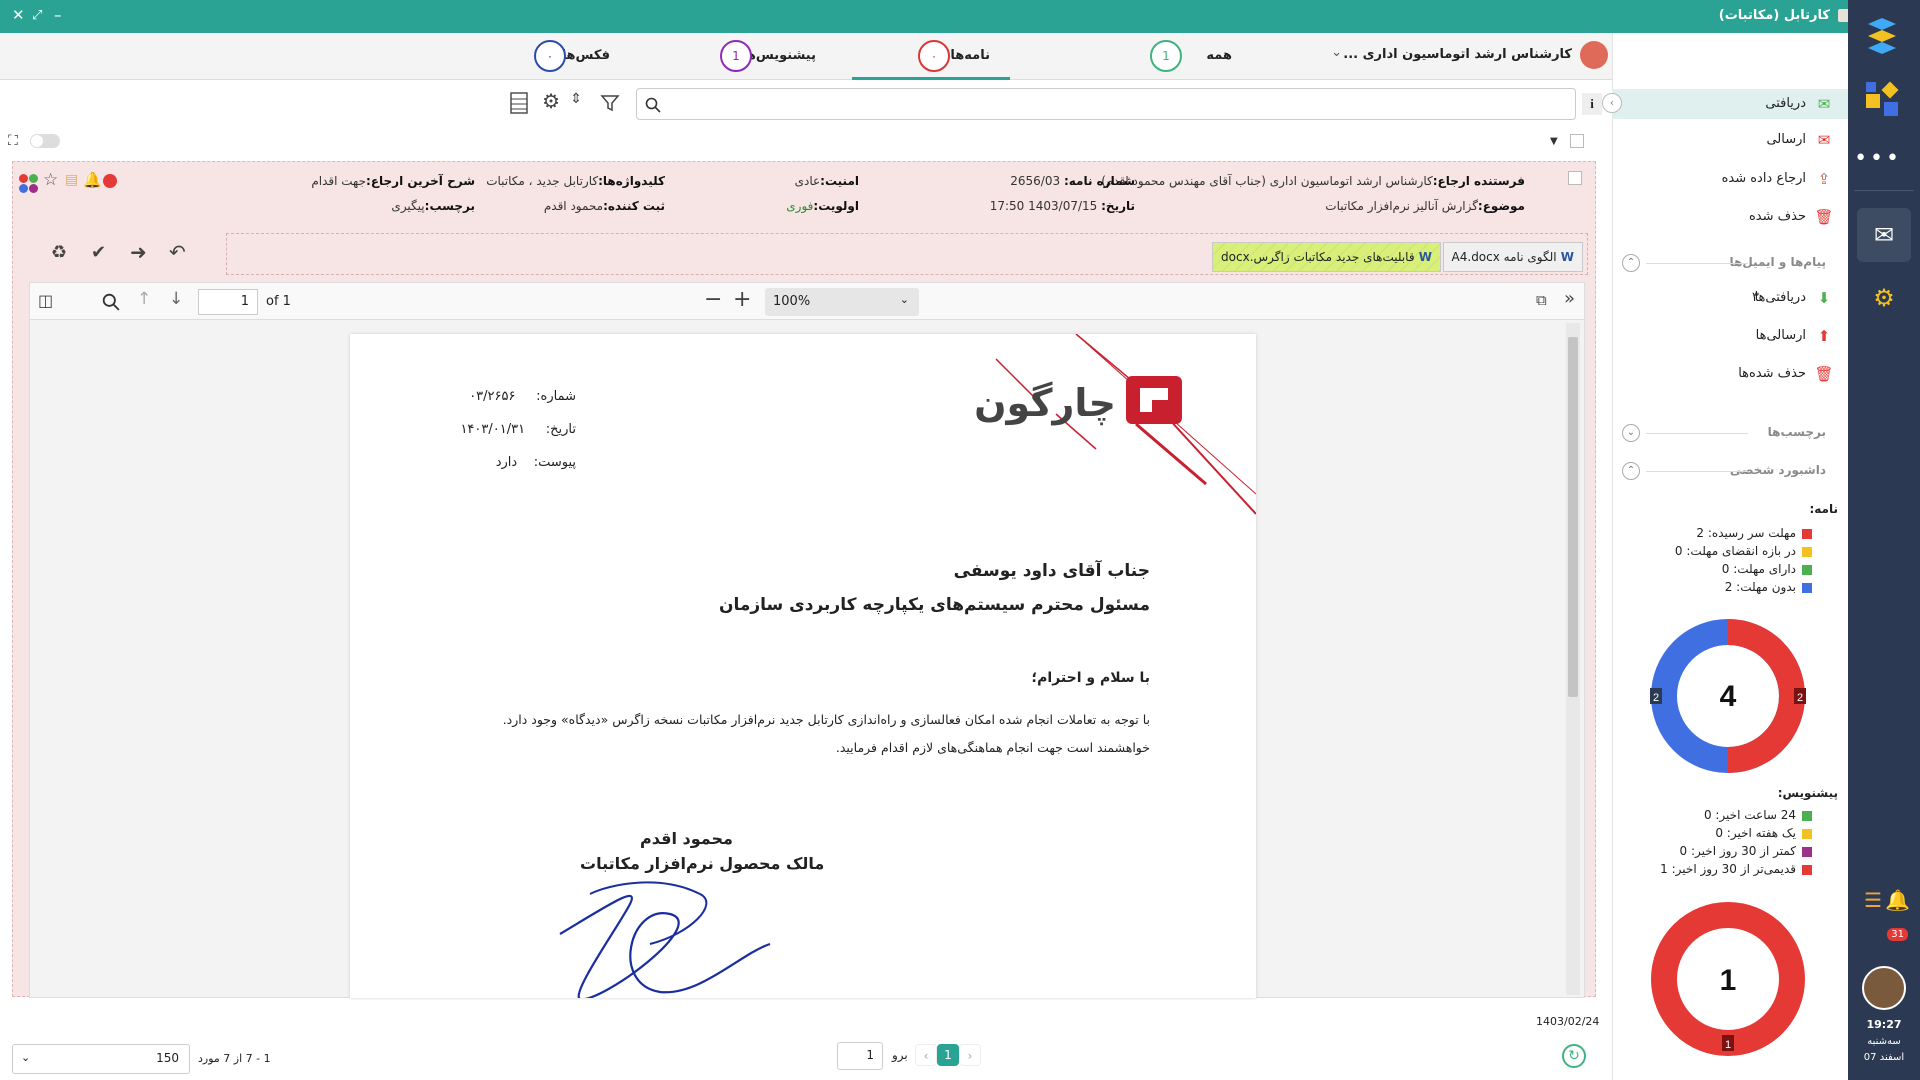 The height and width of the screenshot is (1080, 1920). Describe the element at coordinates (822, 206) in the screenshot. I see `meta-priority: اولویت:فوری` at that location.